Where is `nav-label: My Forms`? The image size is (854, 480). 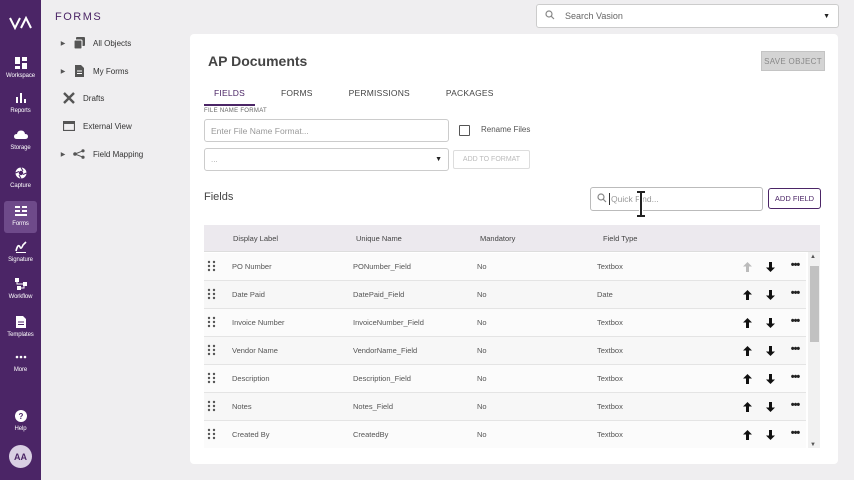 nav-label: My Forms is located at coordinates (111, 71).